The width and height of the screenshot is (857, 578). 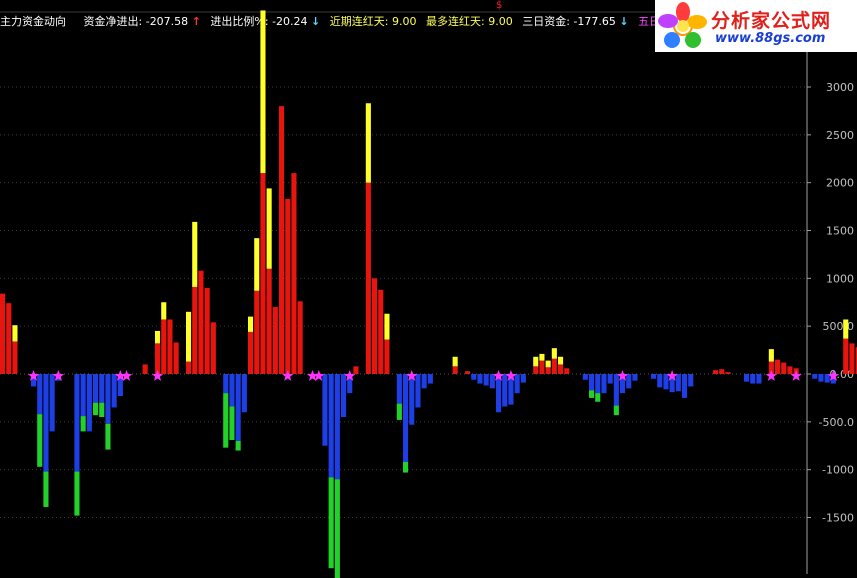 I want to click on y-tick-label: 2000, so click(x=840, y=183).